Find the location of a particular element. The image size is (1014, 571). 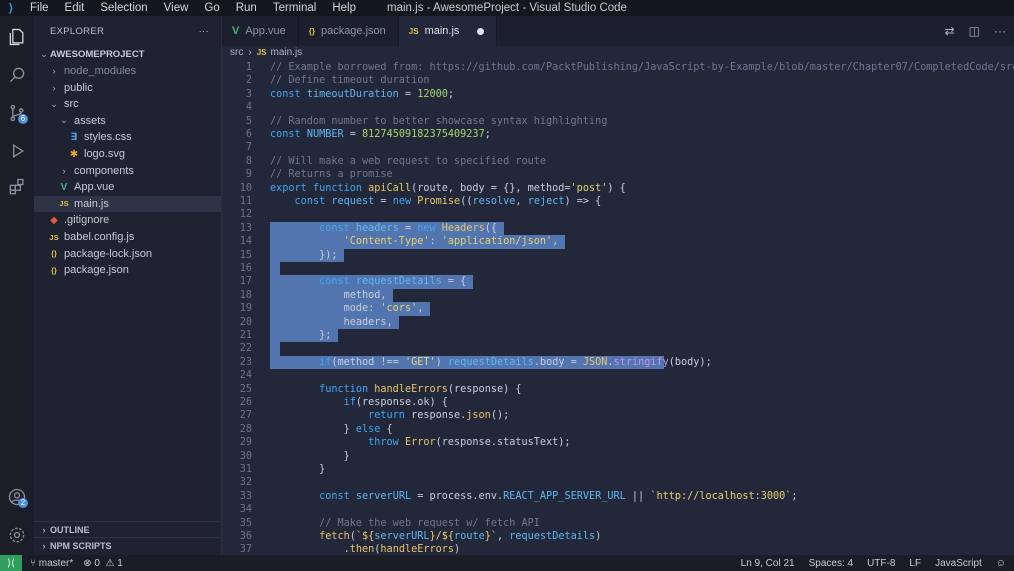

tree-item-public: › public is located at coordinates (127, 88).